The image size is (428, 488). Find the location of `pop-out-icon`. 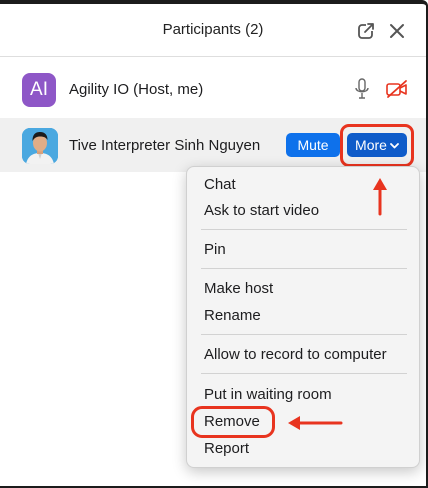

pop-out-icon is located at coordinates (366, 31).